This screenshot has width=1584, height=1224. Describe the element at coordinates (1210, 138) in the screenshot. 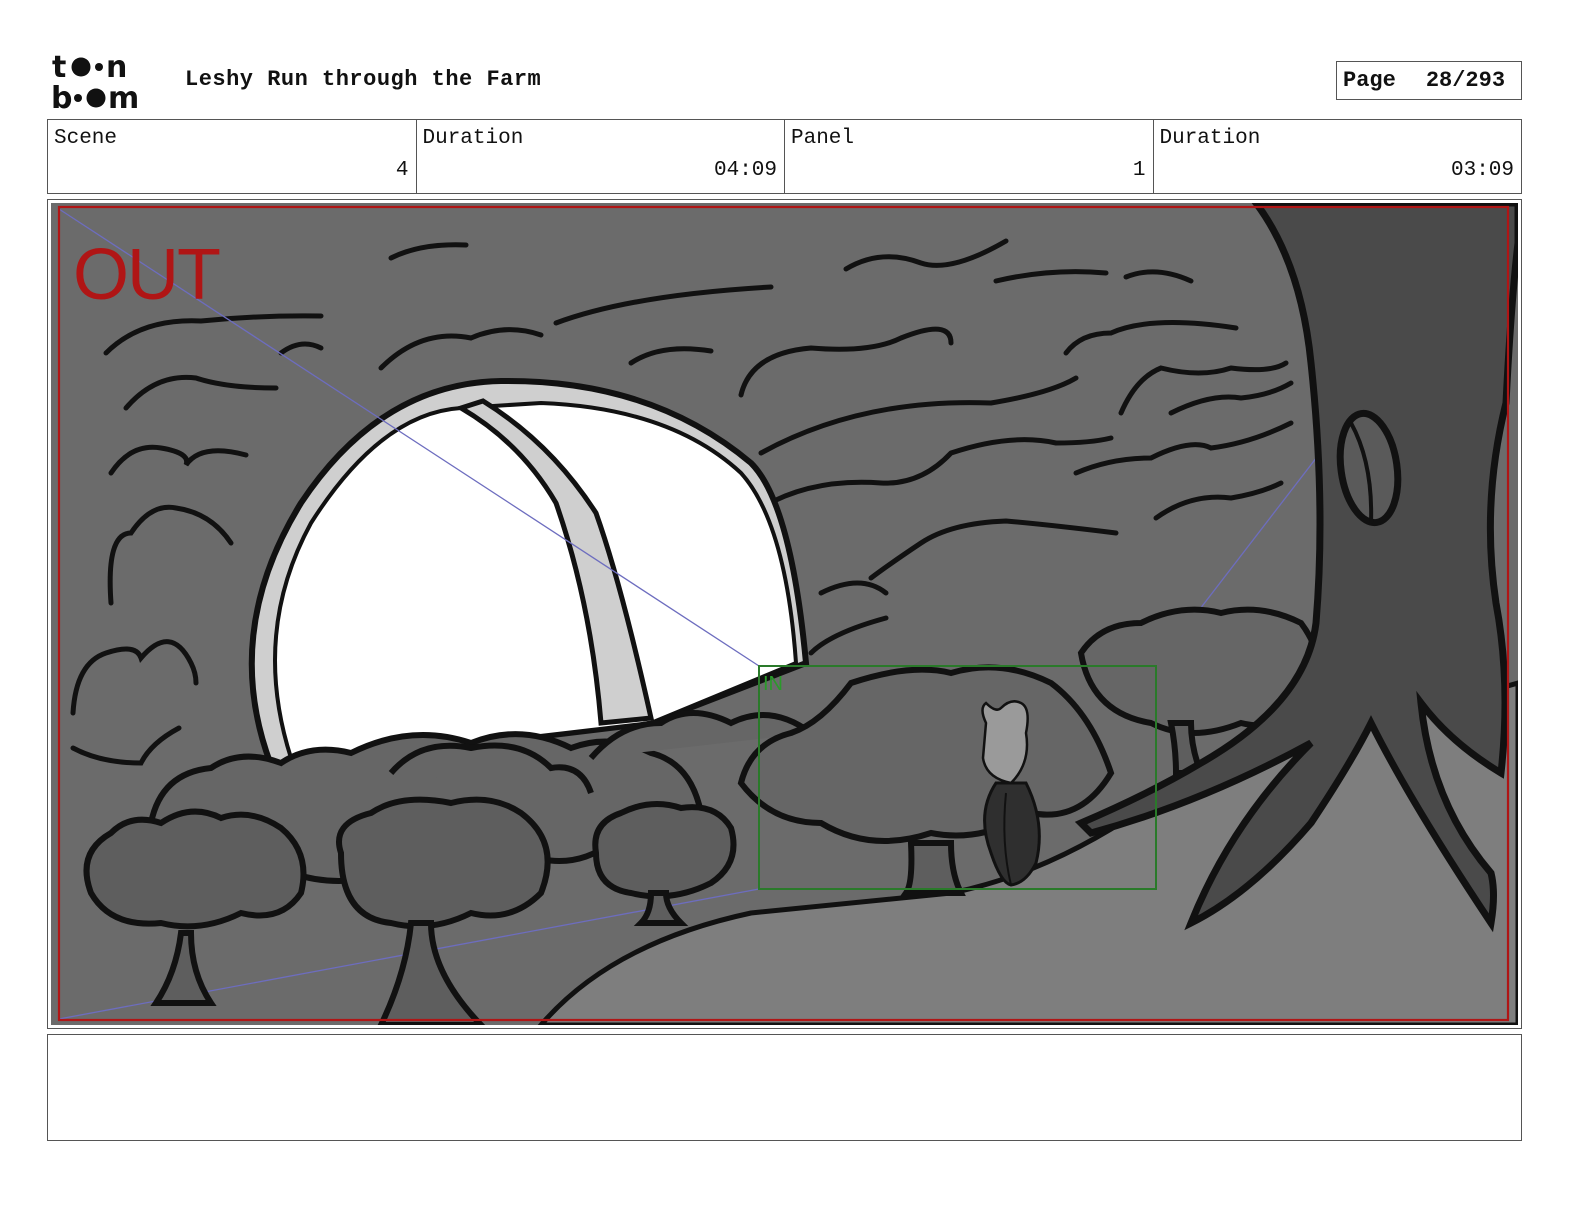

I see `panel-duration-label: Duration` at that location.